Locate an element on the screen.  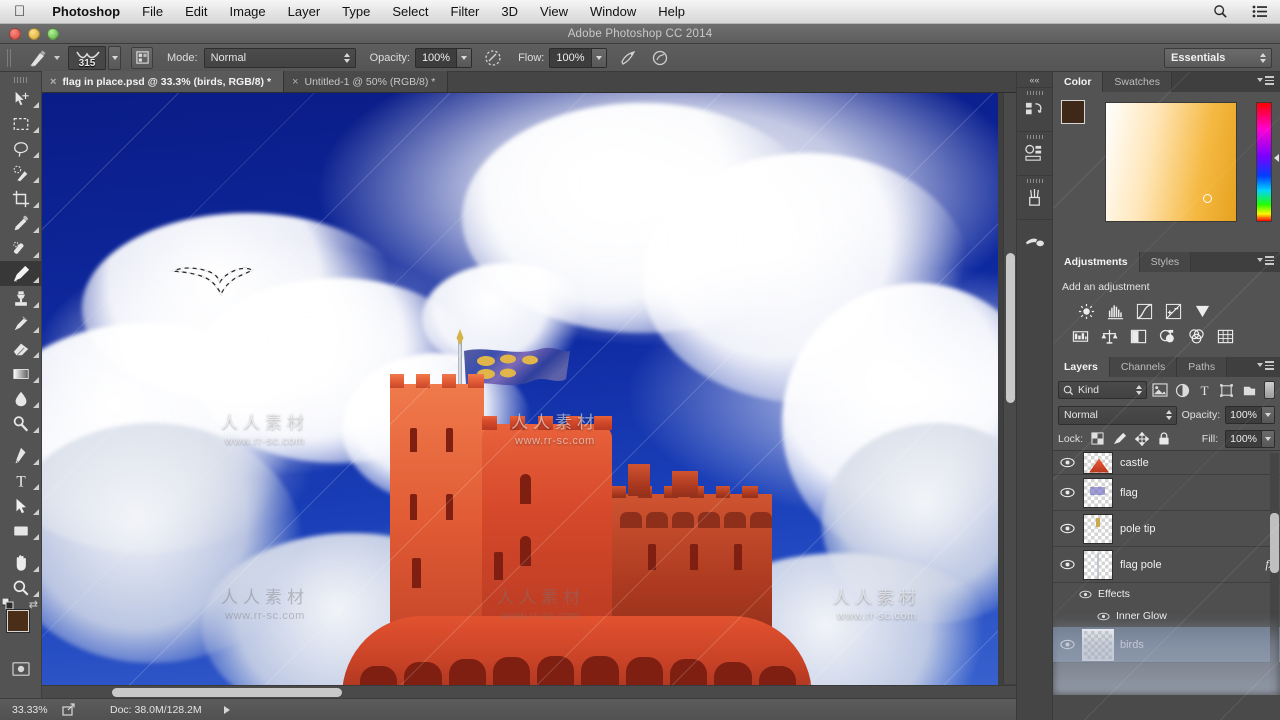
photo-filter-icon is located at coordinates (1167, 336).